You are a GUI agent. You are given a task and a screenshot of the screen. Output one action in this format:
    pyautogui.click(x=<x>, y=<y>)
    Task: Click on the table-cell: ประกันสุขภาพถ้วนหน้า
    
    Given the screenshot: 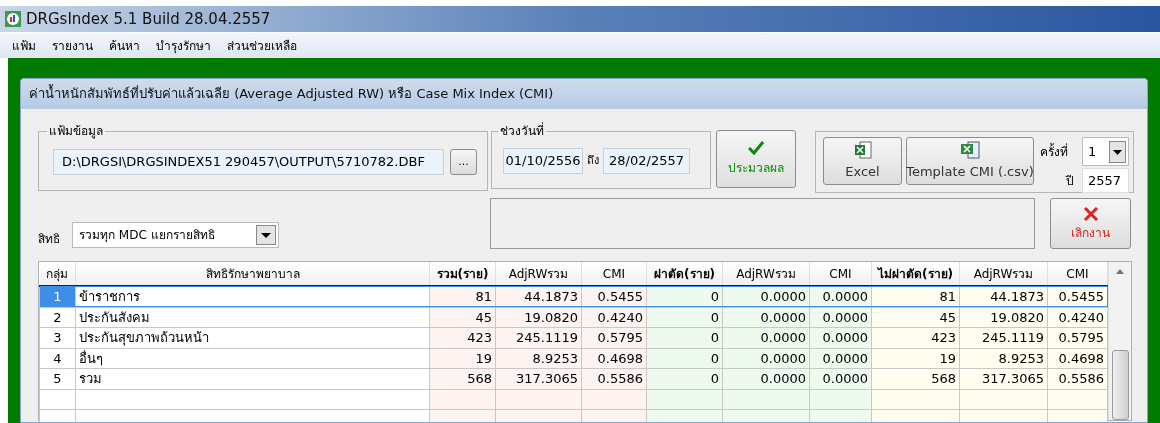 What is the action you would take?
    pyautogui.click(x=252, y=337)
    